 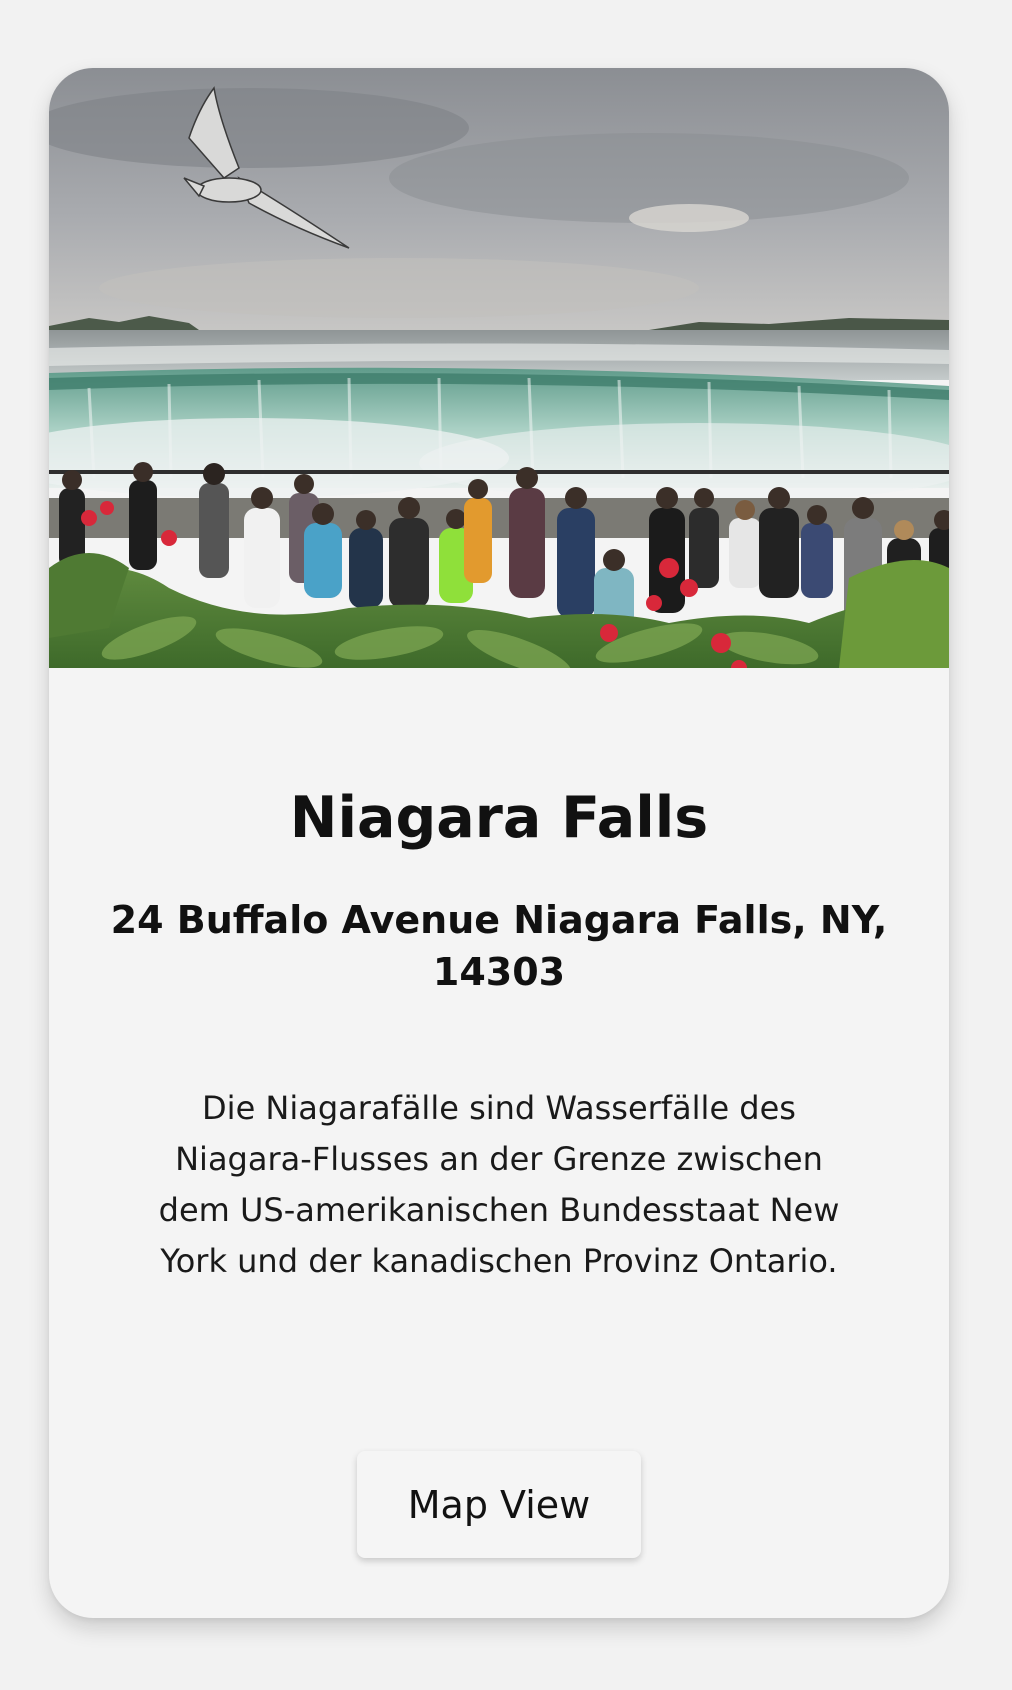 I want to click on map-view-button: Map View, so click(x=499, y=1504).